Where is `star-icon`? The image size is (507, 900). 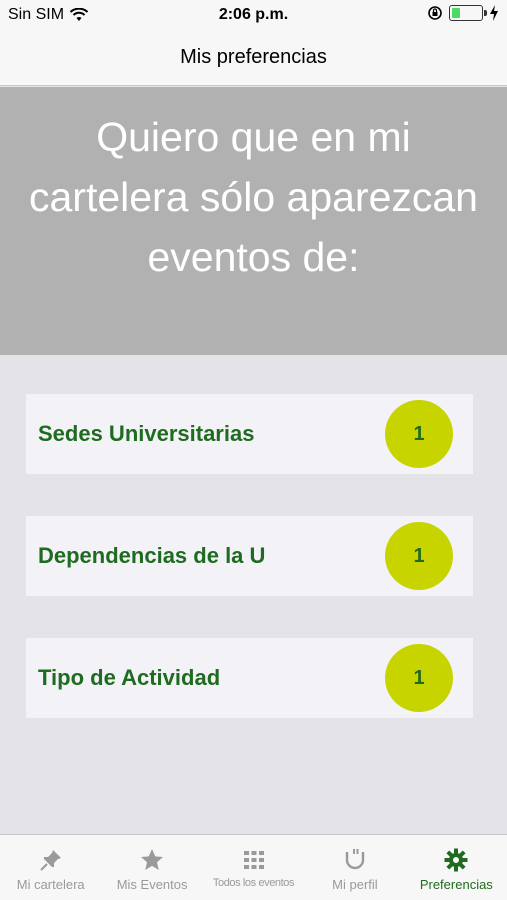
star-icon is located at coordinates (152, 859).